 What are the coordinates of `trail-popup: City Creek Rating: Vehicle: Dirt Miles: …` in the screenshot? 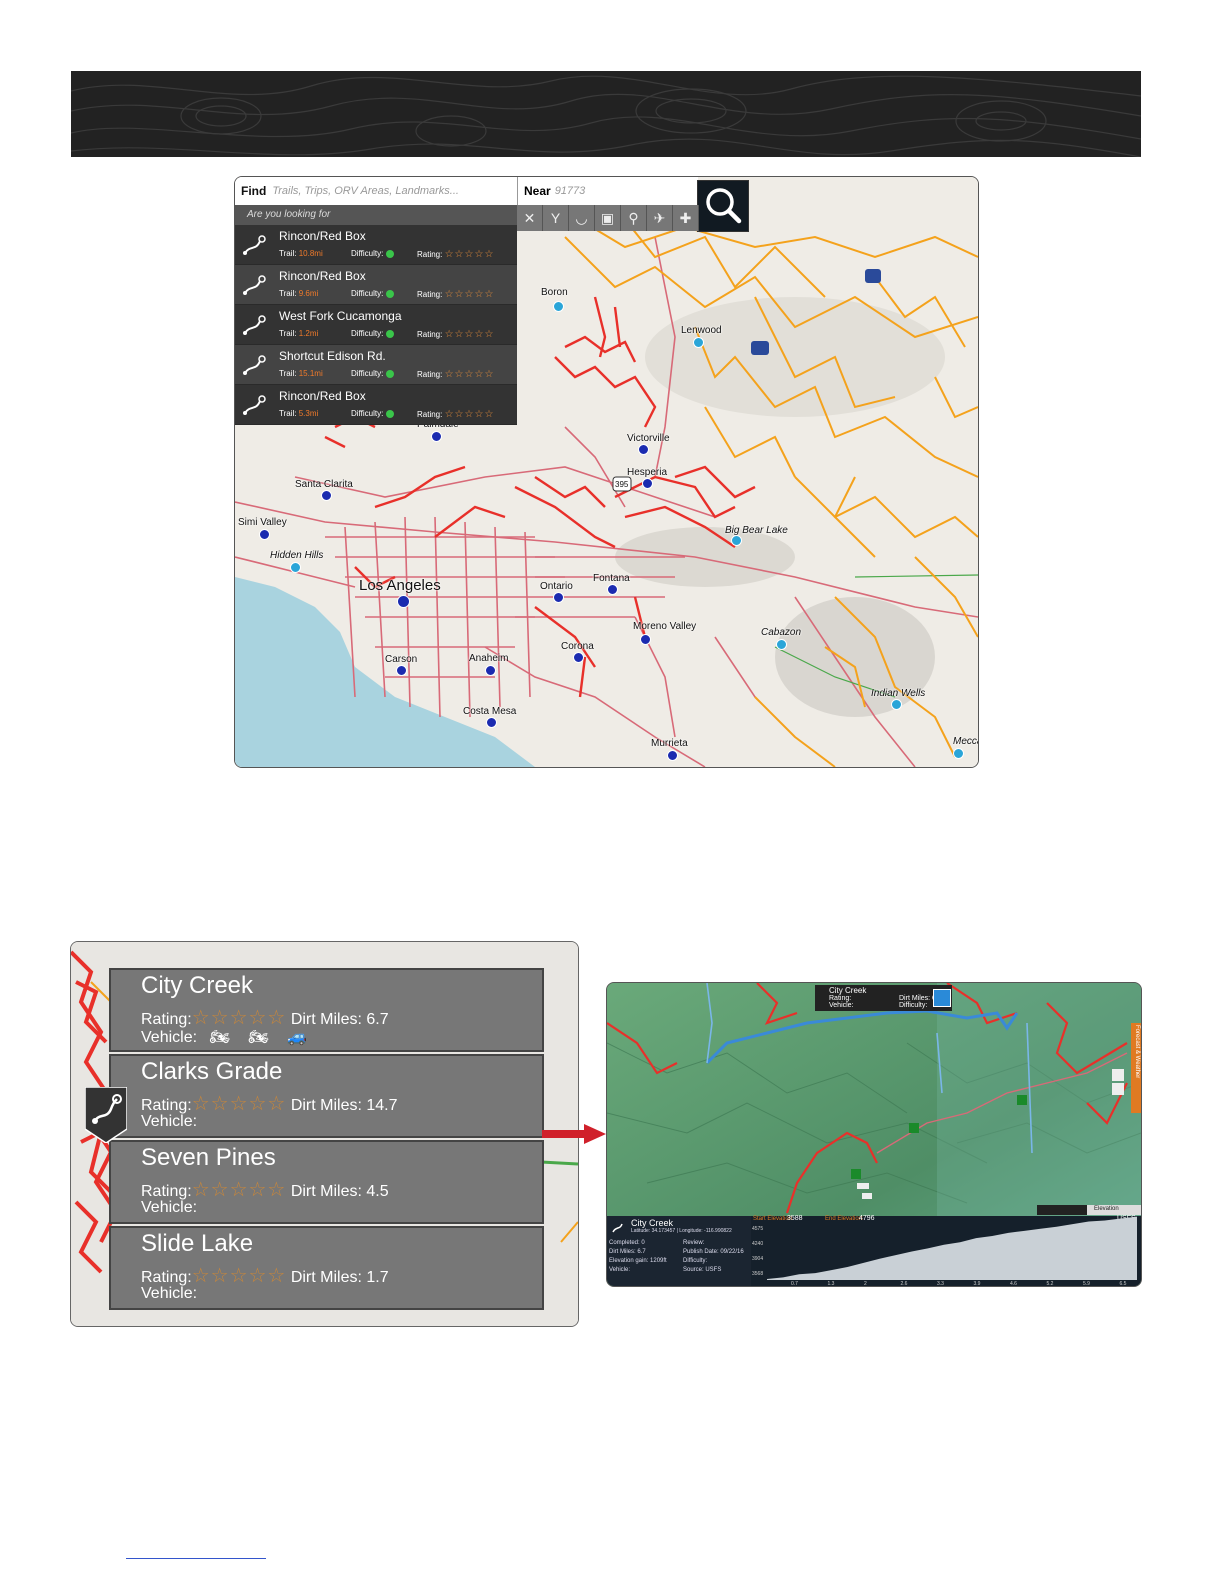 It's located at (883, 998).